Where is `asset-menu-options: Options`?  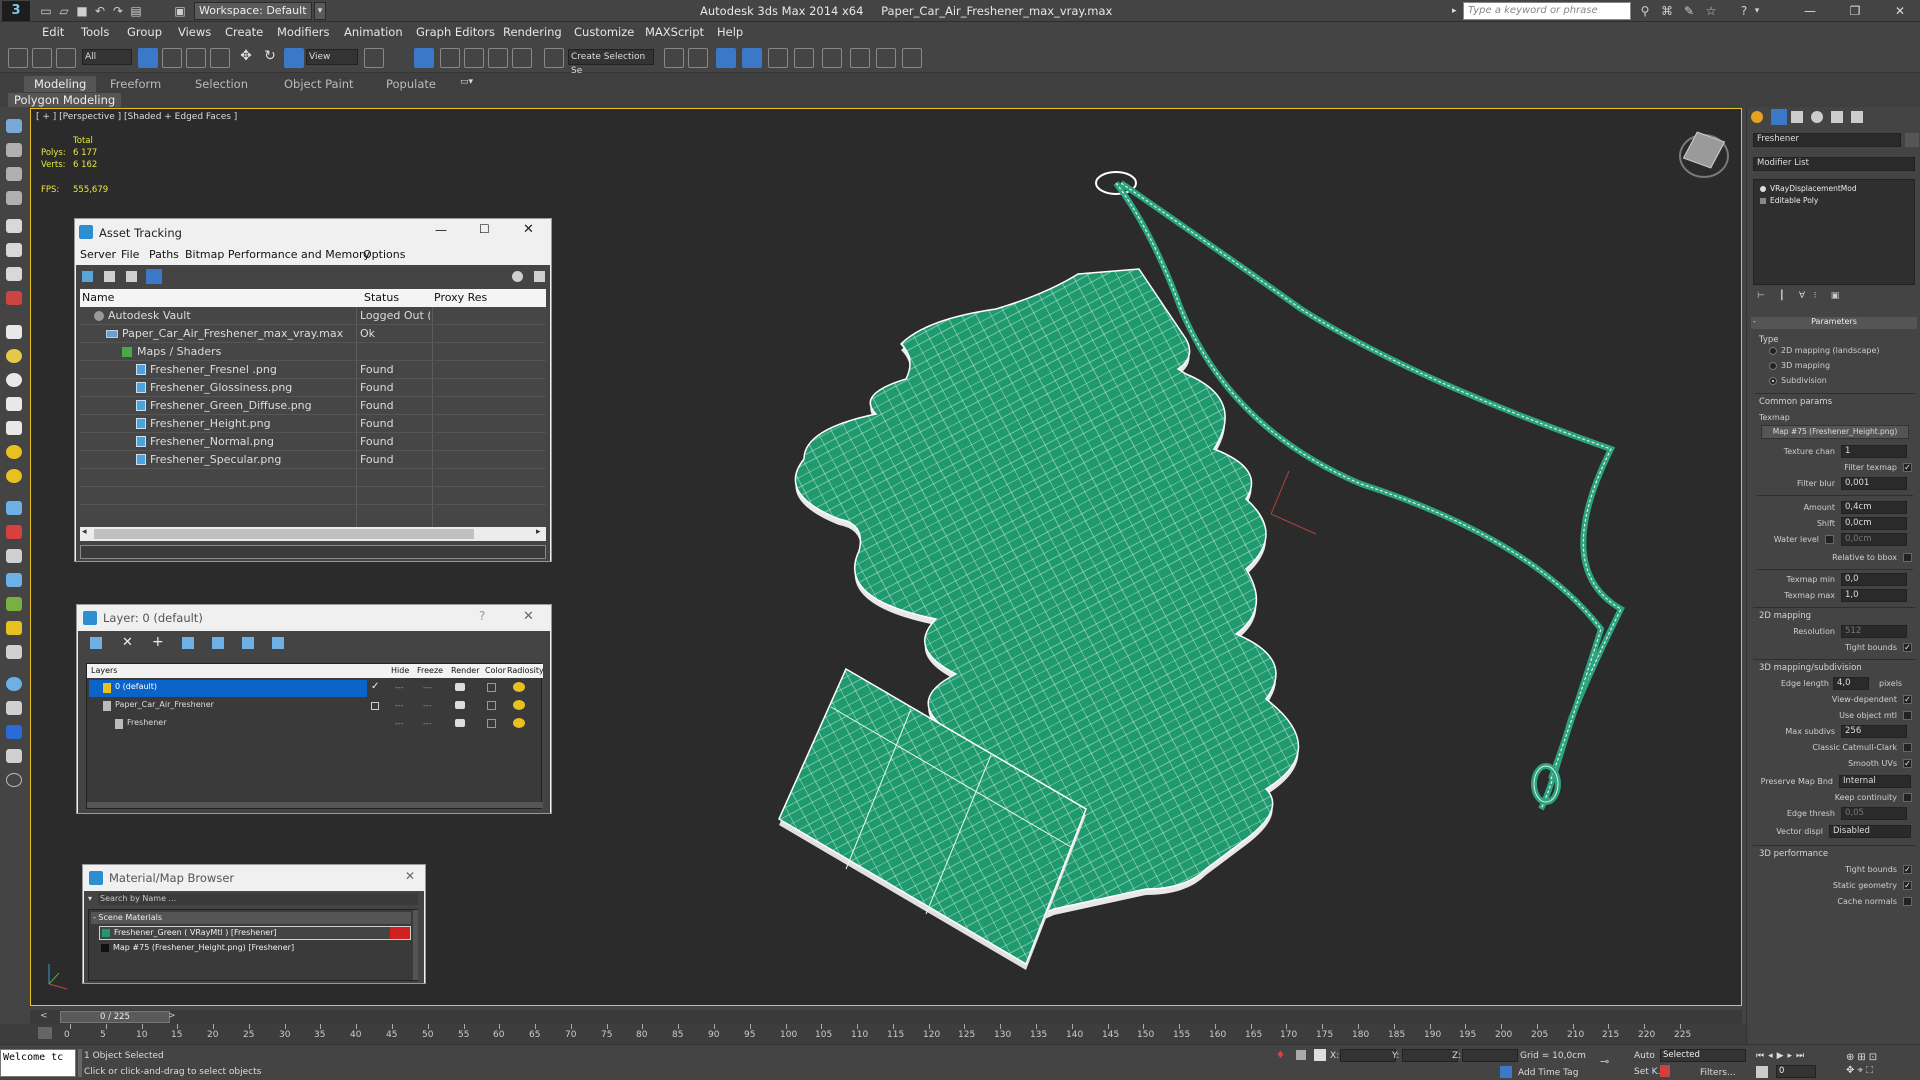 asset-menu-options: Options is located at coordinates (384, 254).